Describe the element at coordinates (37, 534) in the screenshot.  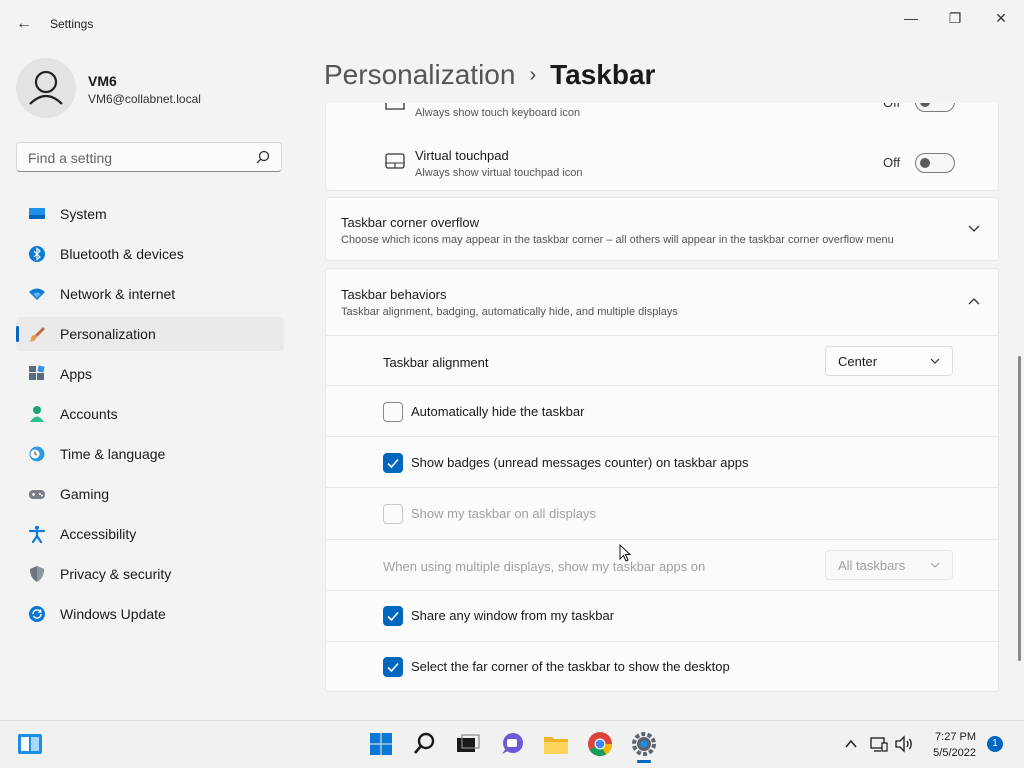
I see `accessibility-icon` at that location.